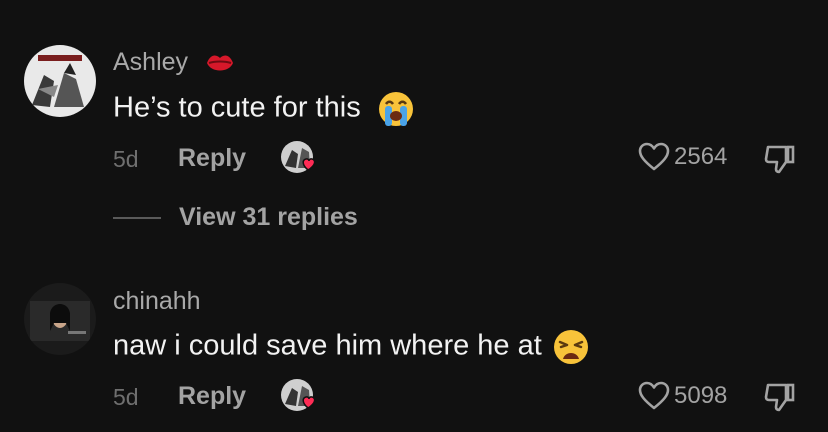 This screenshot has width=828, height=432. I want to click on username: chinahh, so click(157, 301).